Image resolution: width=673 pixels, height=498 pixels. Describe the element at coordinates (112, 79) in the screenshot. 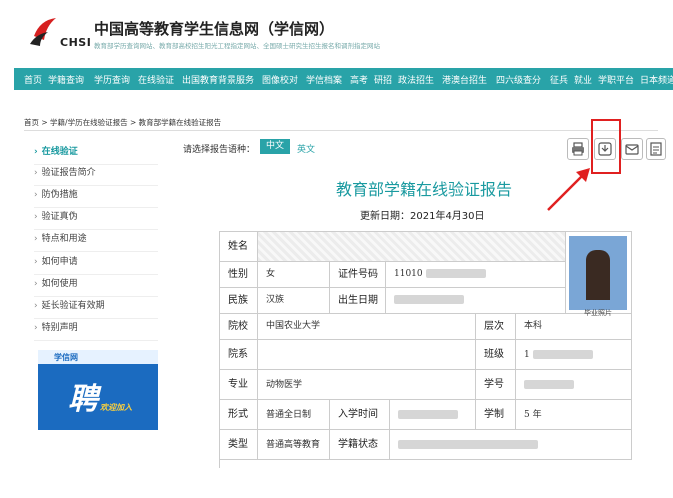

I see `nav-item-xueli: 学历查询` at that location.